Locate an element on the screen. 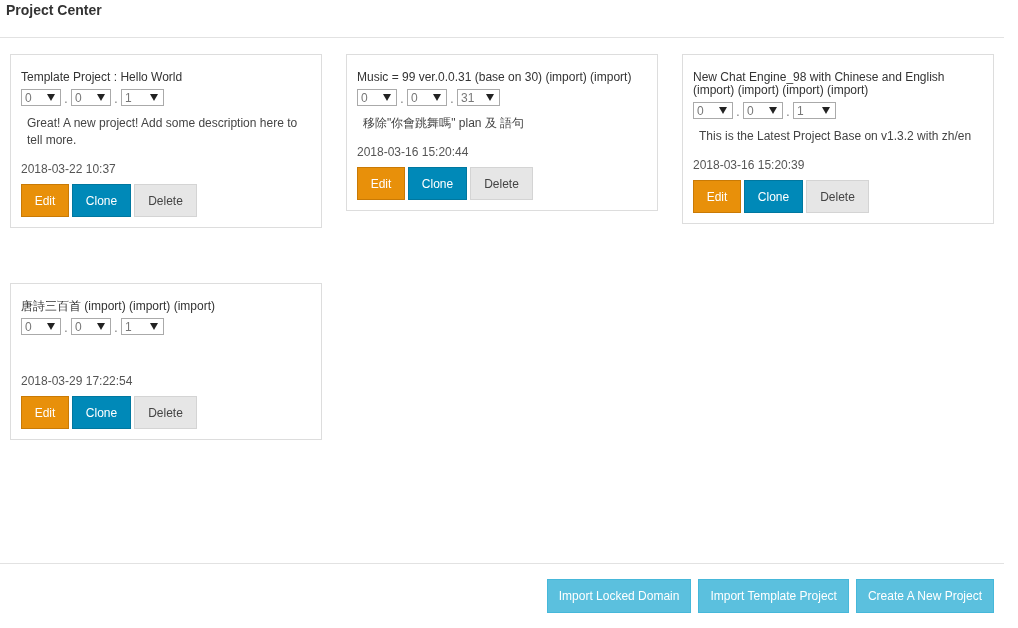 The width and height of the screenshot is (1018, 628). project-timestamp: 2018-03-16 15:20:39 is located at coordinates (749, 165).